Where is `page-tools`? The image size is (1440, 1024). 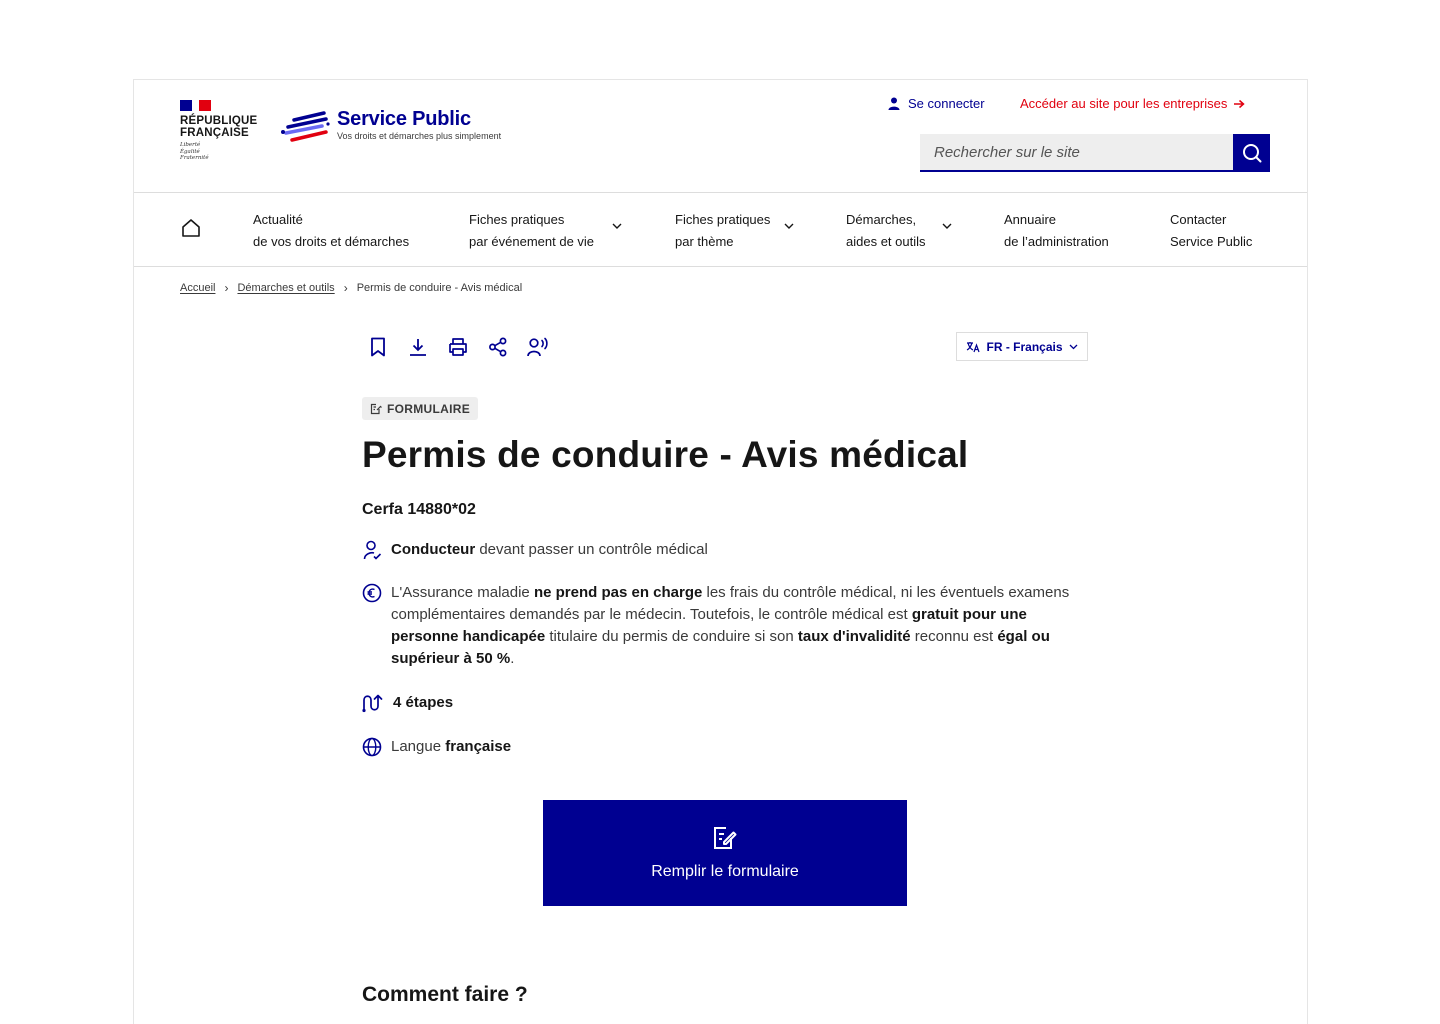
page-tools is located at coordinates (458, 347).